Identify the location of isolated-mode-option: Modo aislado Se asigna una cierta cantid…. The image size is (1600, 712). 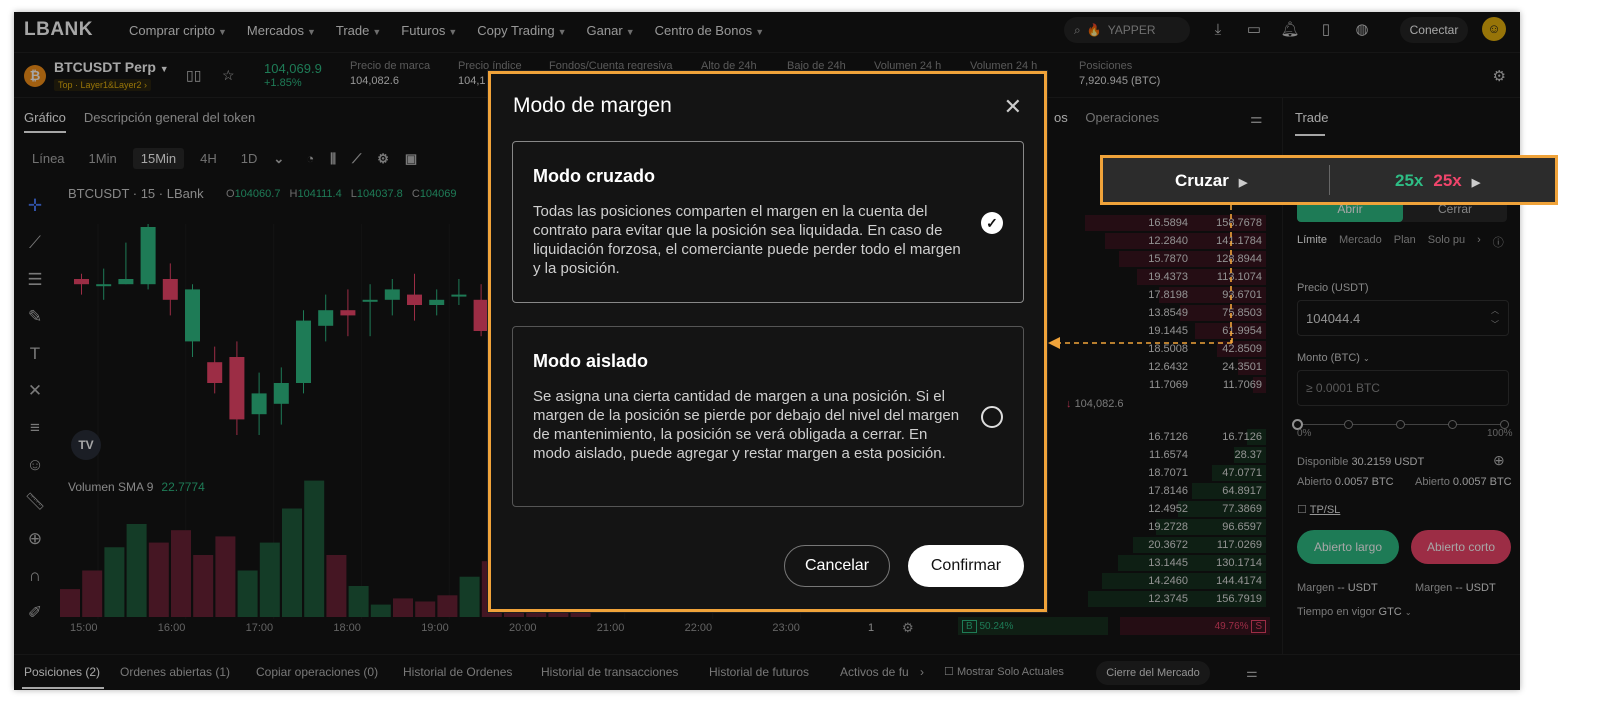
(768, 416).